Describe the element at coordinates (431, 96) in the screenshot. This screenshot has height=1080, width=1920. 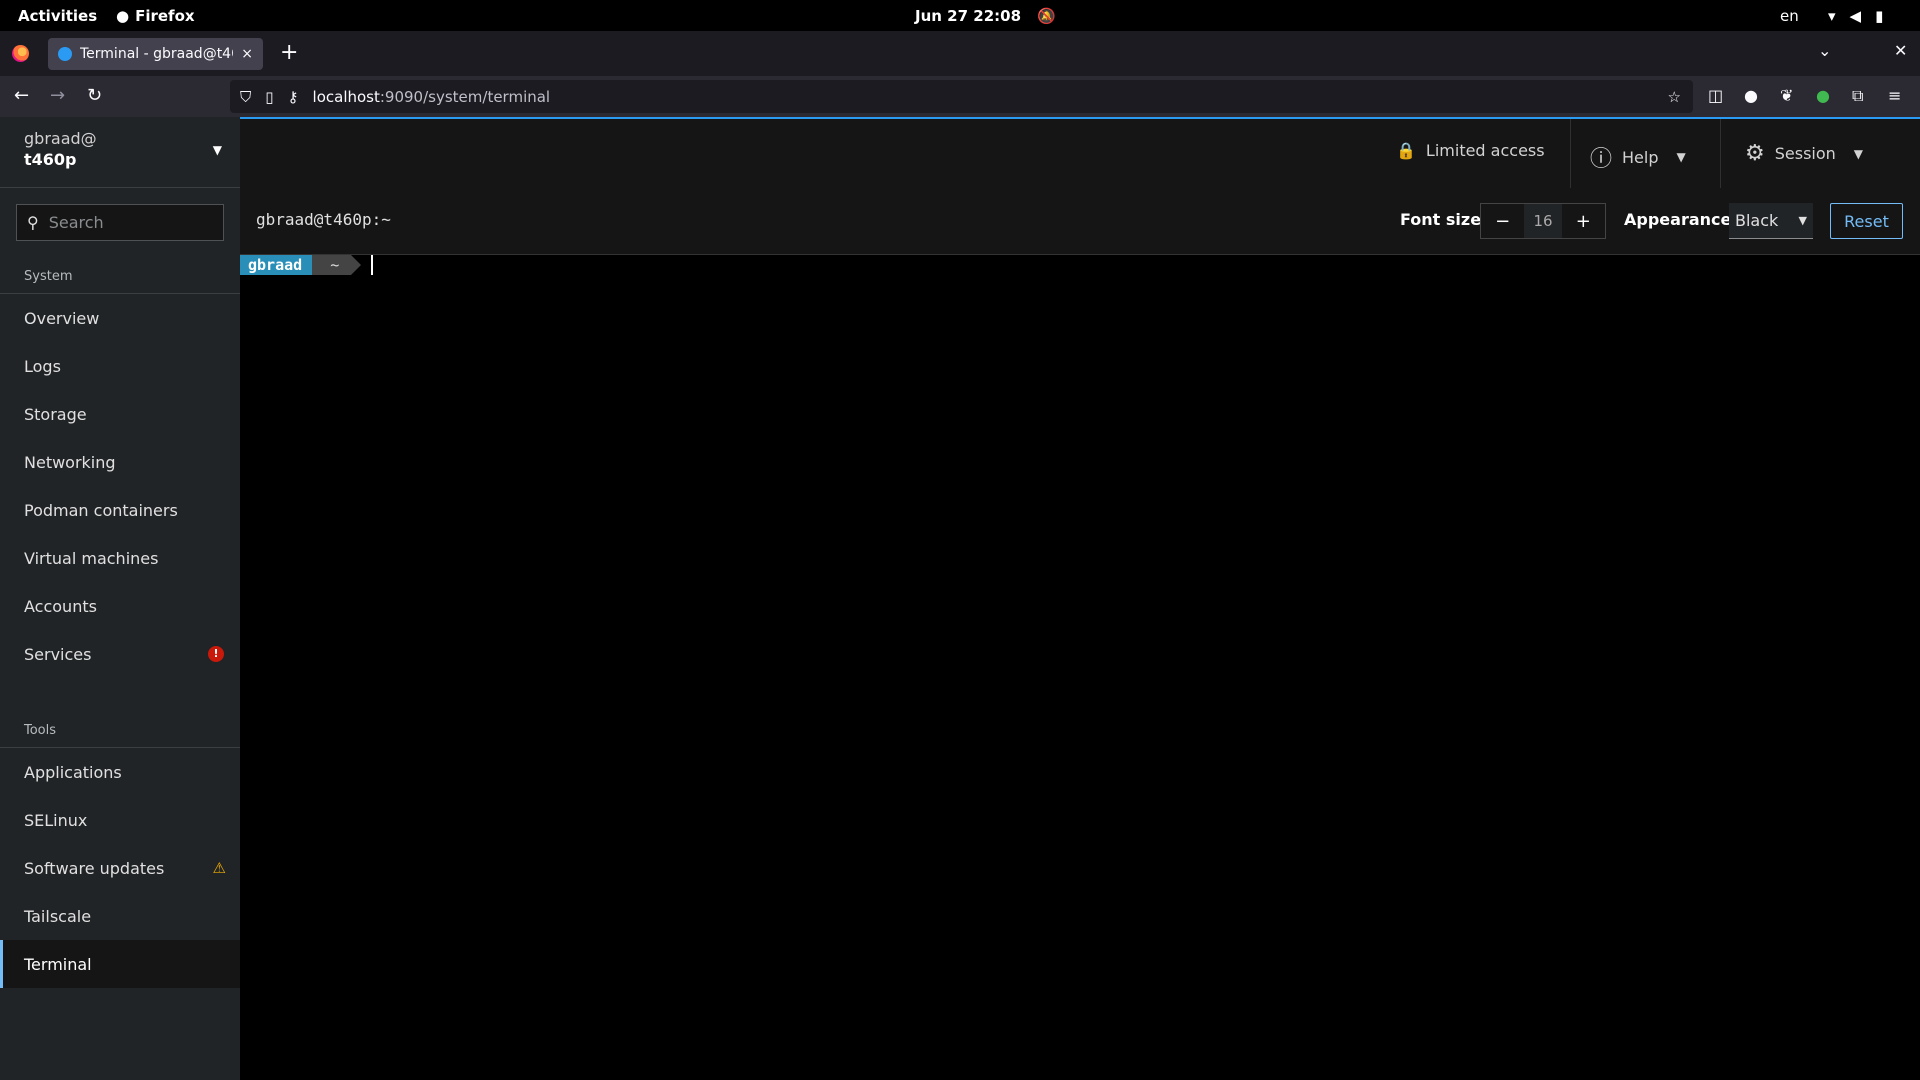
I see `url-text: localhost:9090/system/terminal` at that location.